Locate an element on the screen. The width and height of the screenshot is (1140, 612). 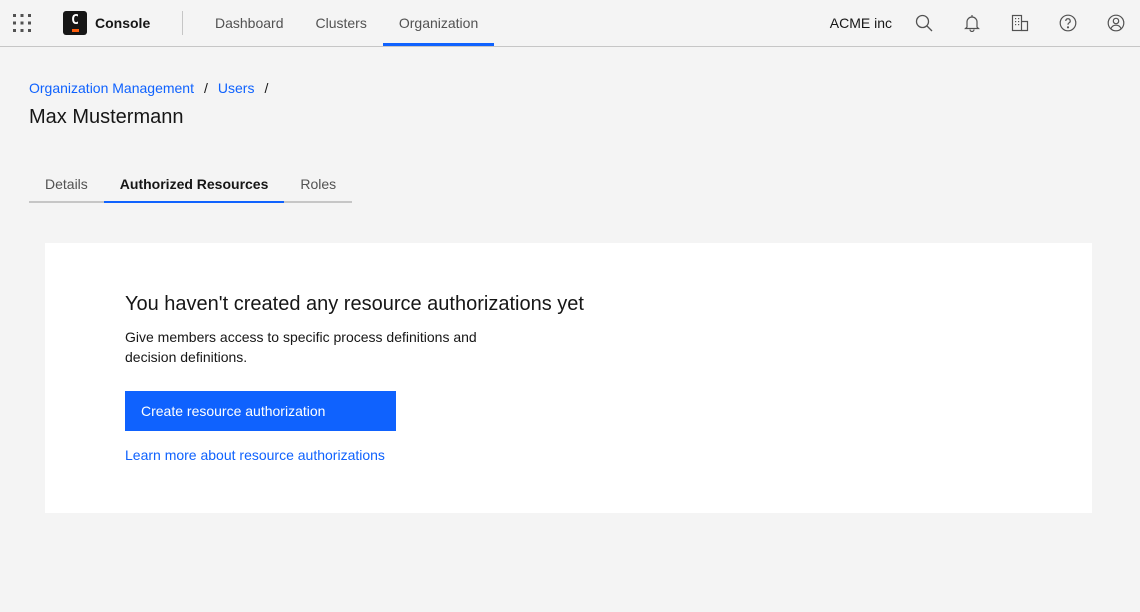
user-profile-button is located at coordinates (1116, 23).